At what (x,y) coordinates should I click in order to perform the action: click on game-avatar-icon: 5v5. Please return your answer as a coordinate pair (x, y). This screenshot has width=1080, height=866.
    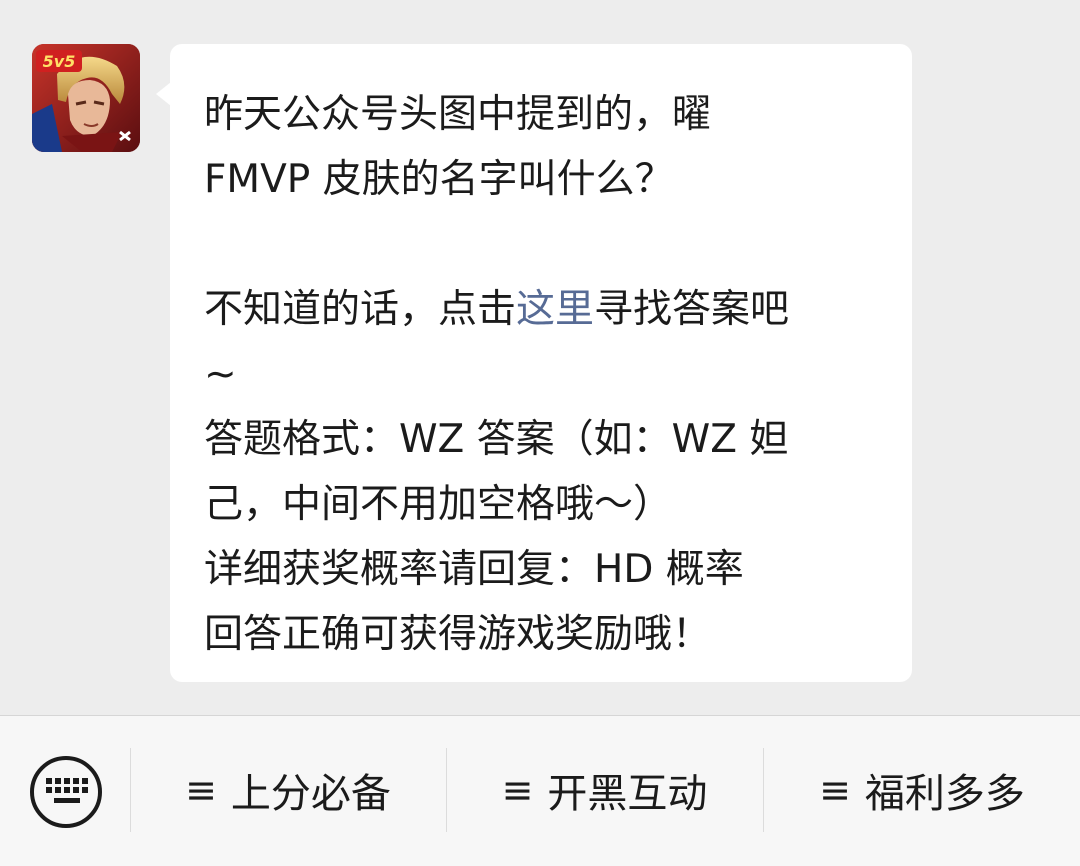
    Looking at the image, I should click on (86, 98).